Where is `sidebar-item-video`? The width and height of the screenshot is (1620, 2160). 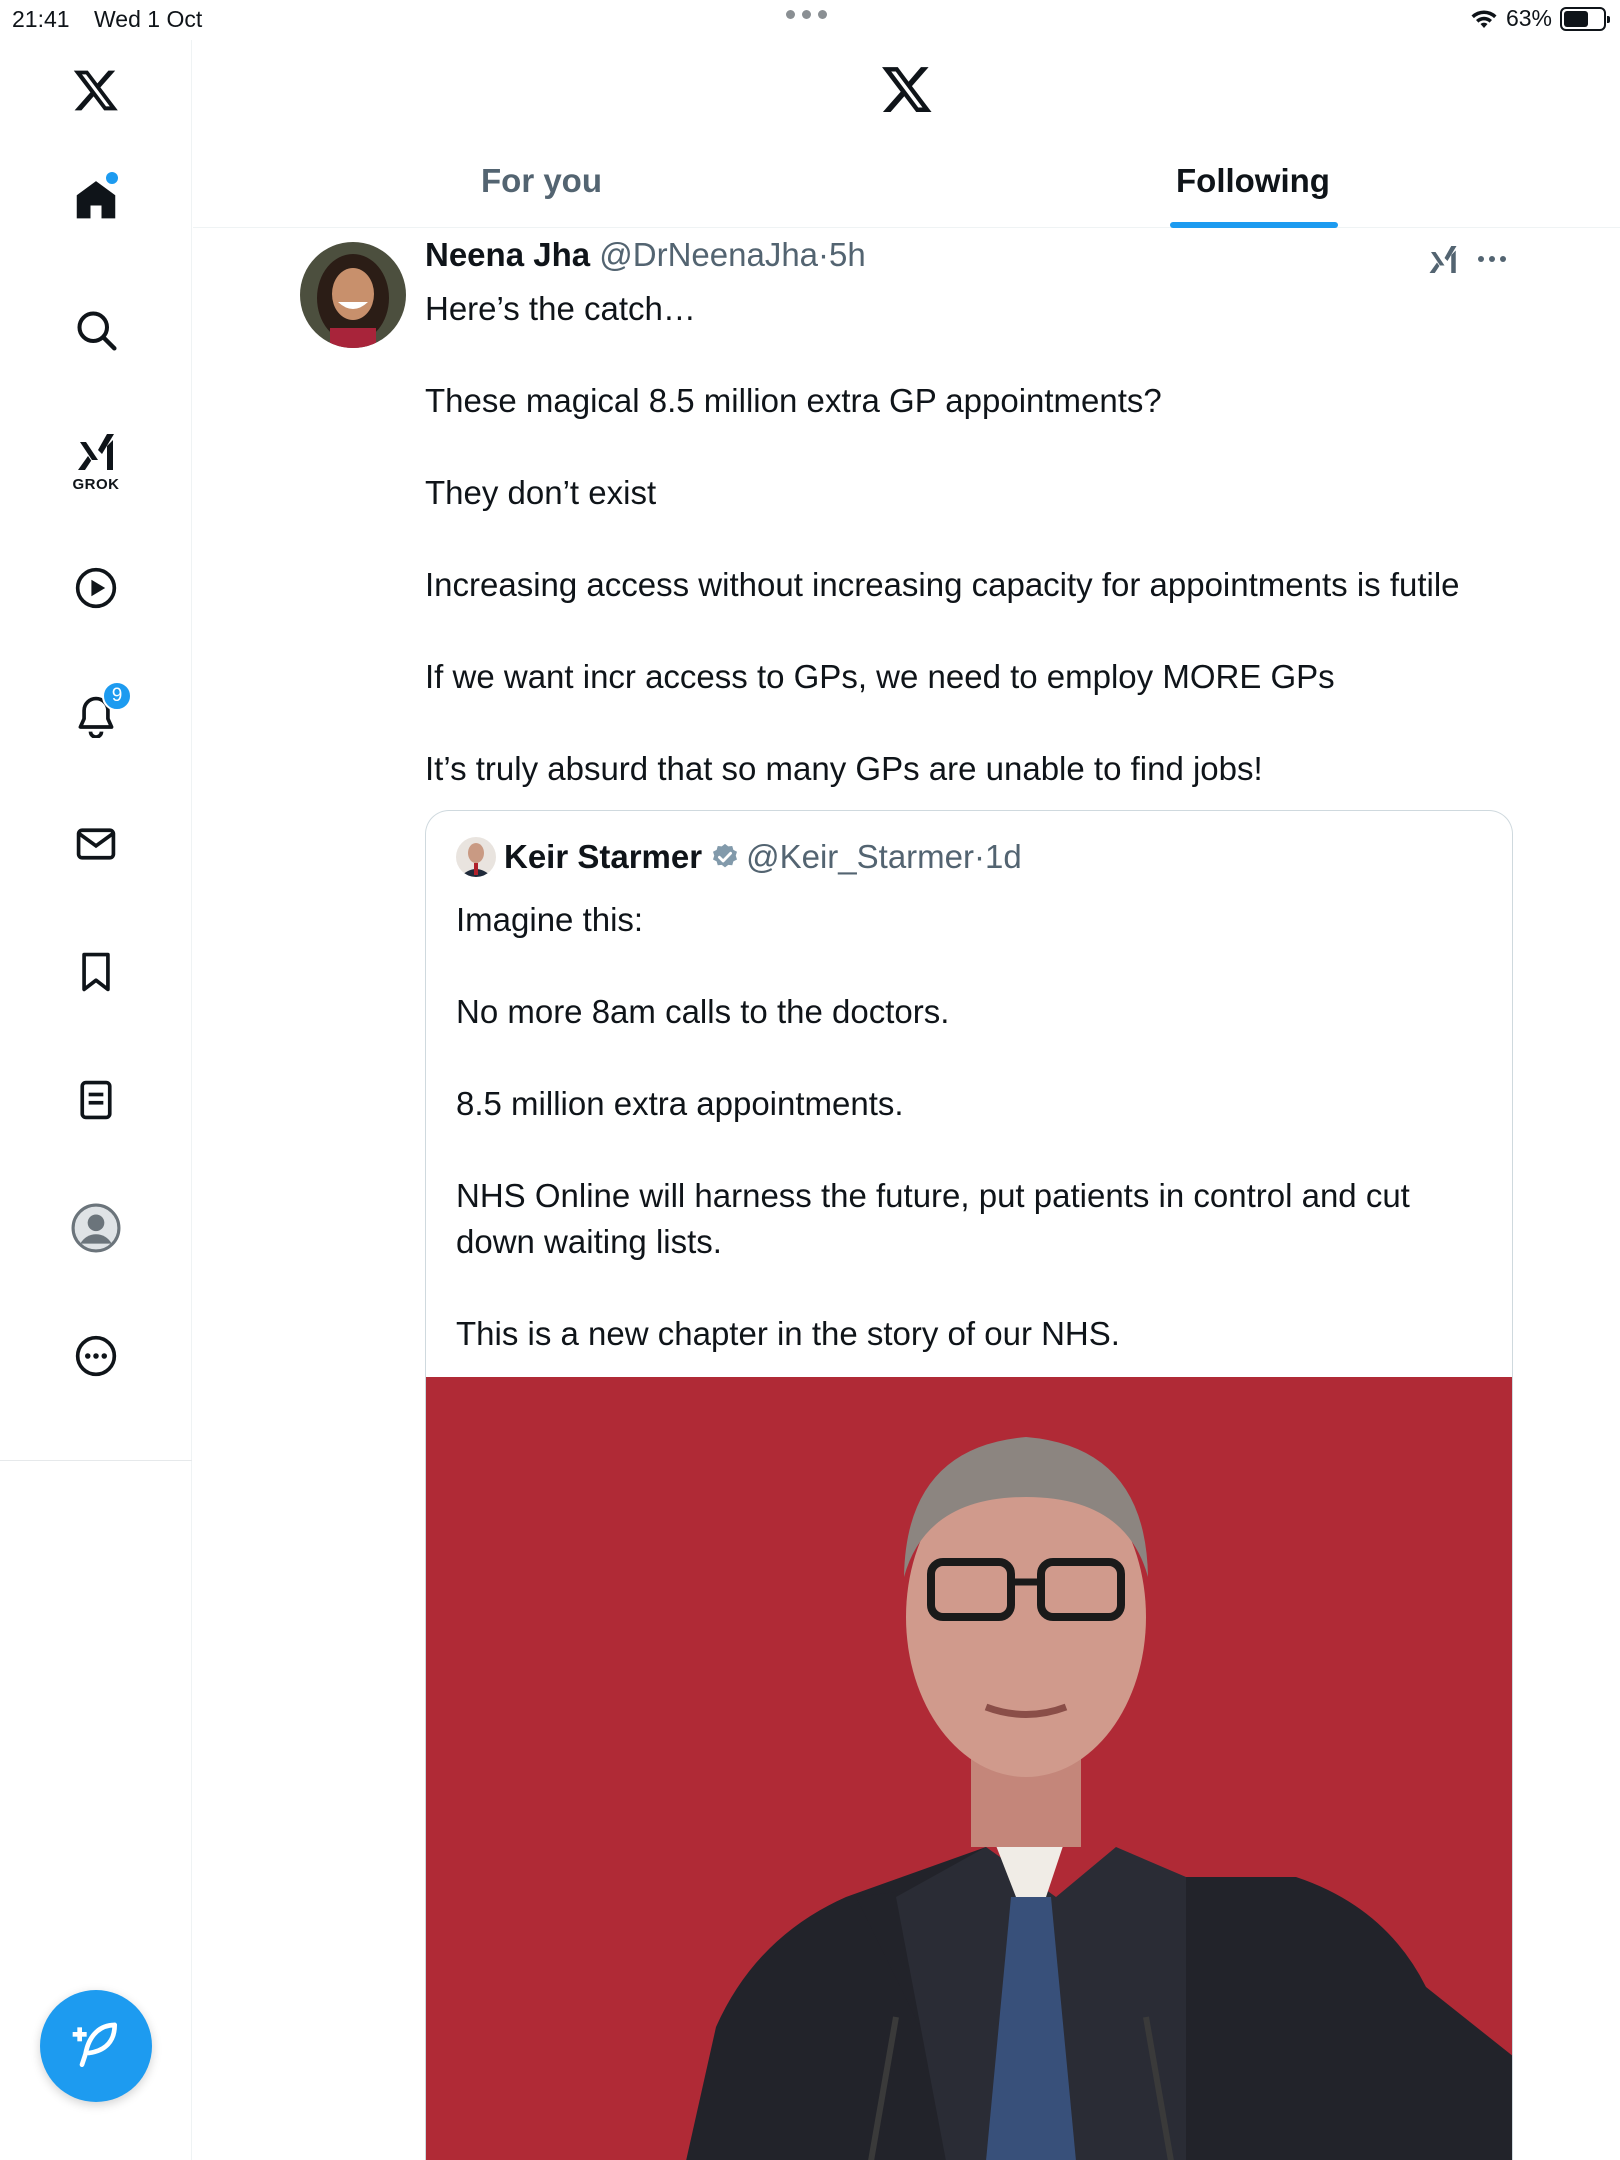 sidebar-item-video is located at coordinates (96, 588).